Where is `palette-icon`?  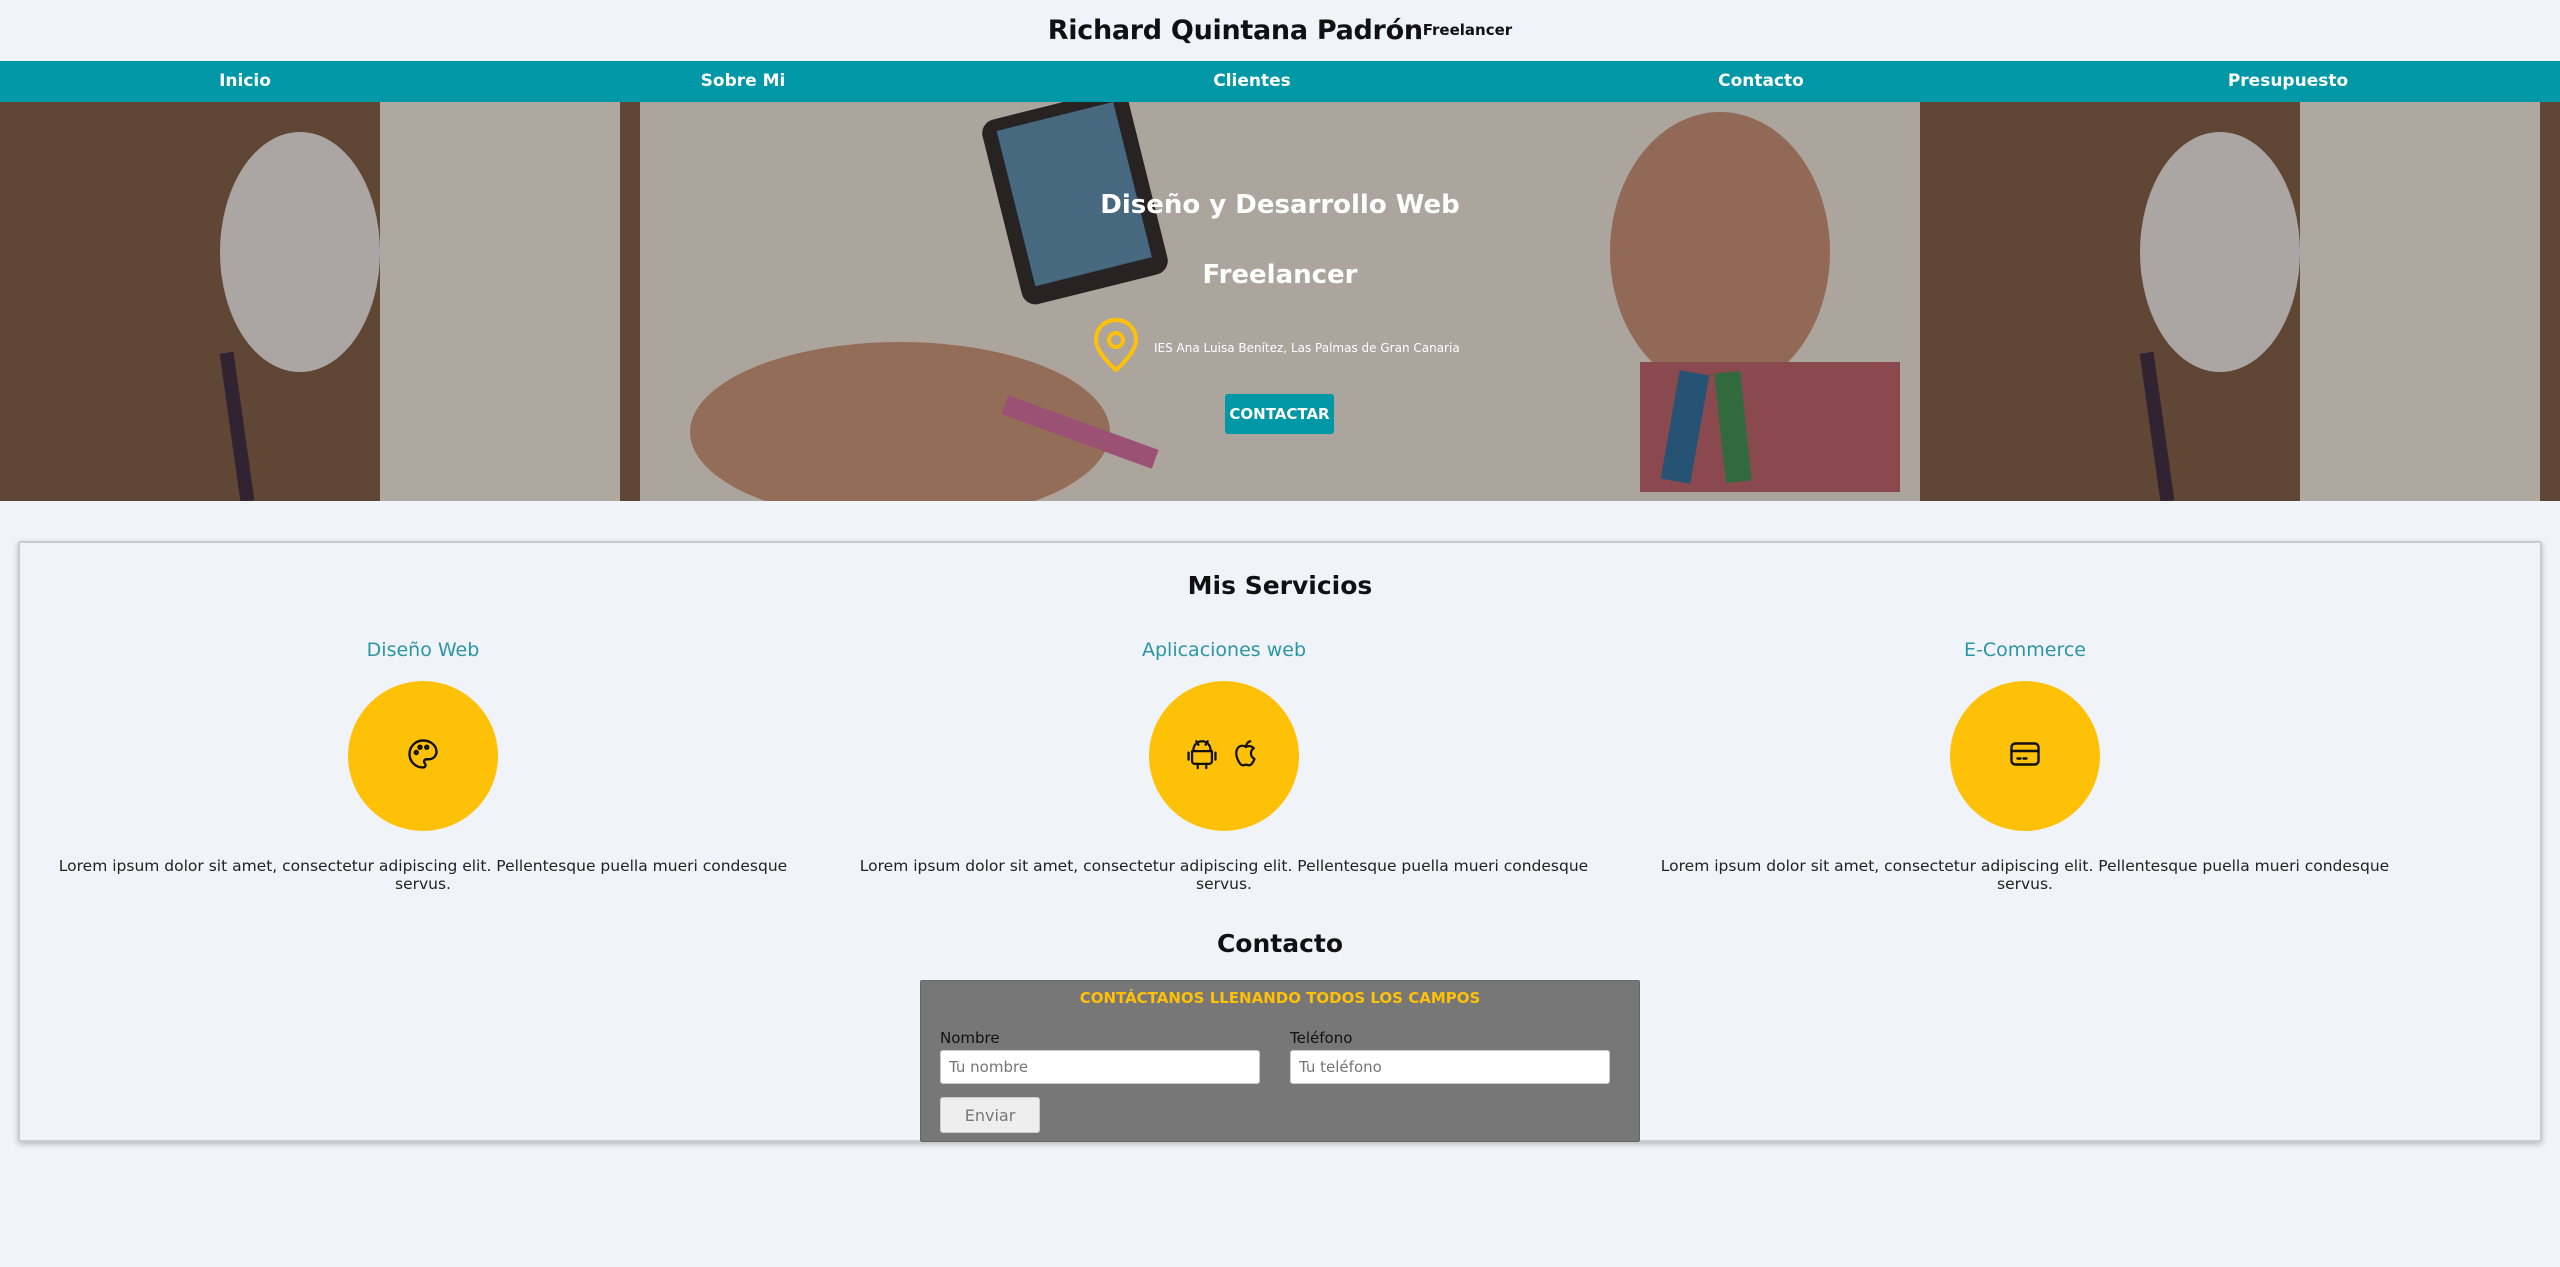
palette-icon is located at coordinates (423, 756).